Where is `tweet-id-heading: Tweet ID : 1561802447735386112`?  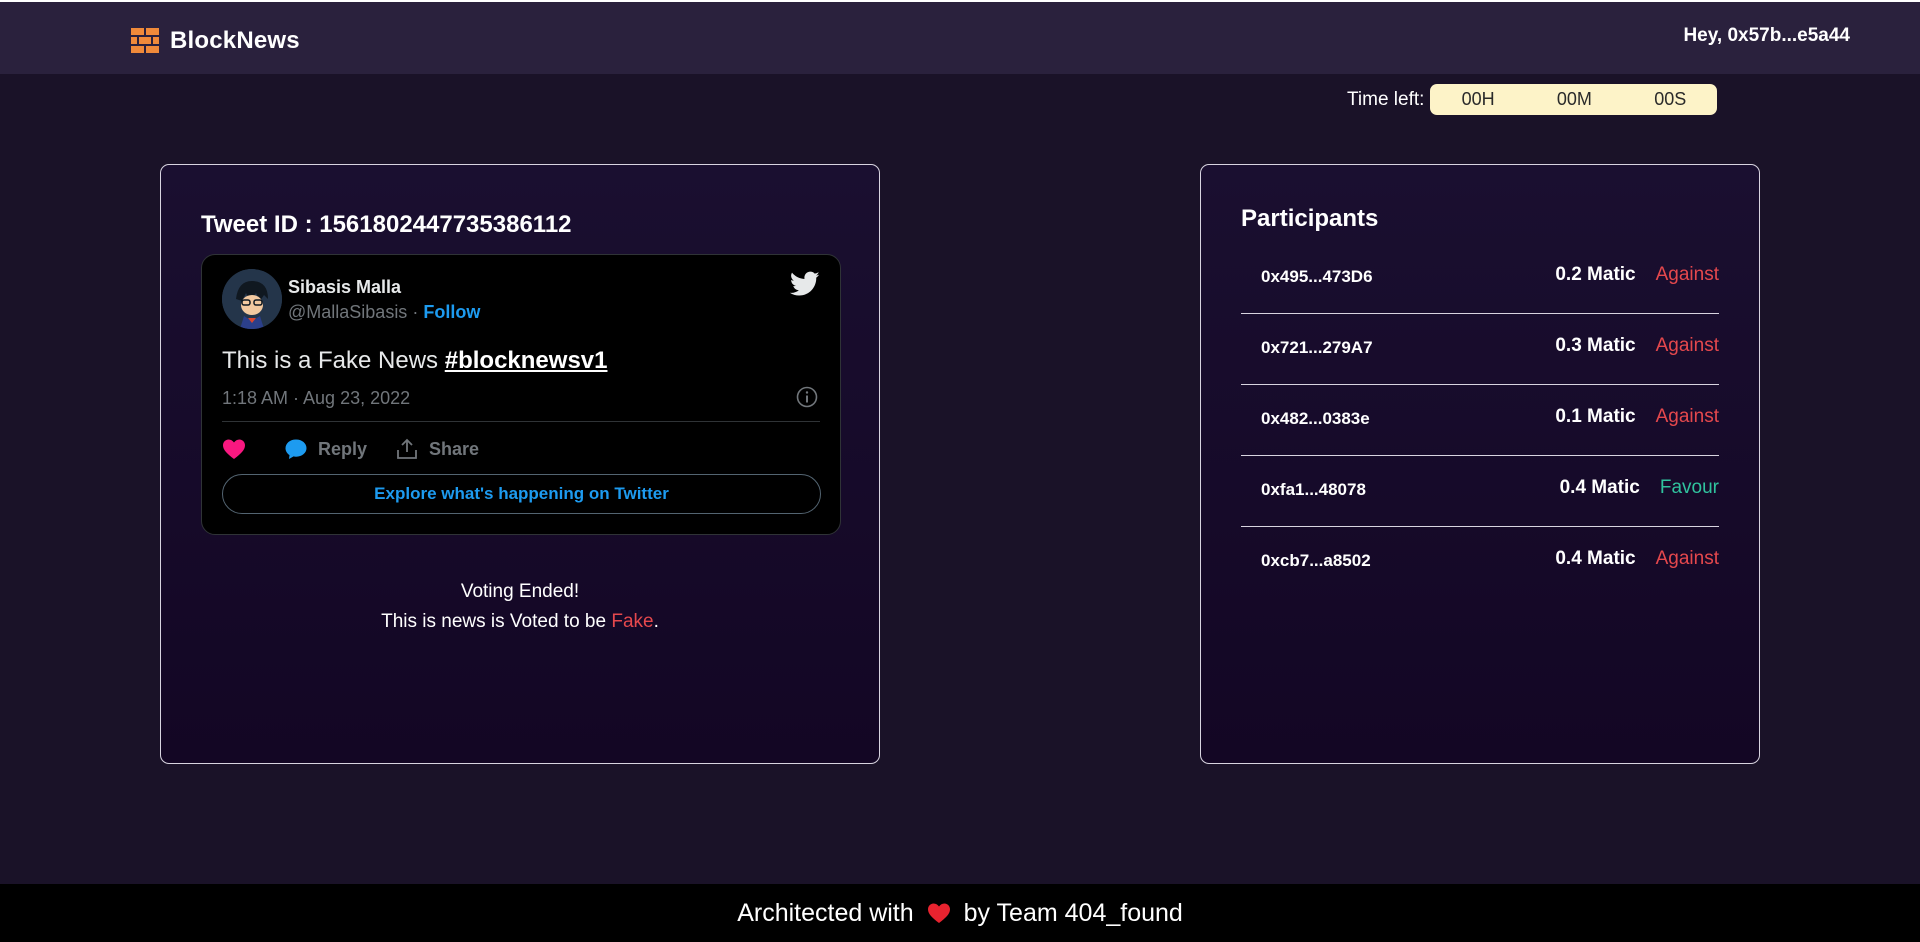 tweet-id-heading: Tweet ID : 1561802447735386112 is located at coordinates (386, 224).